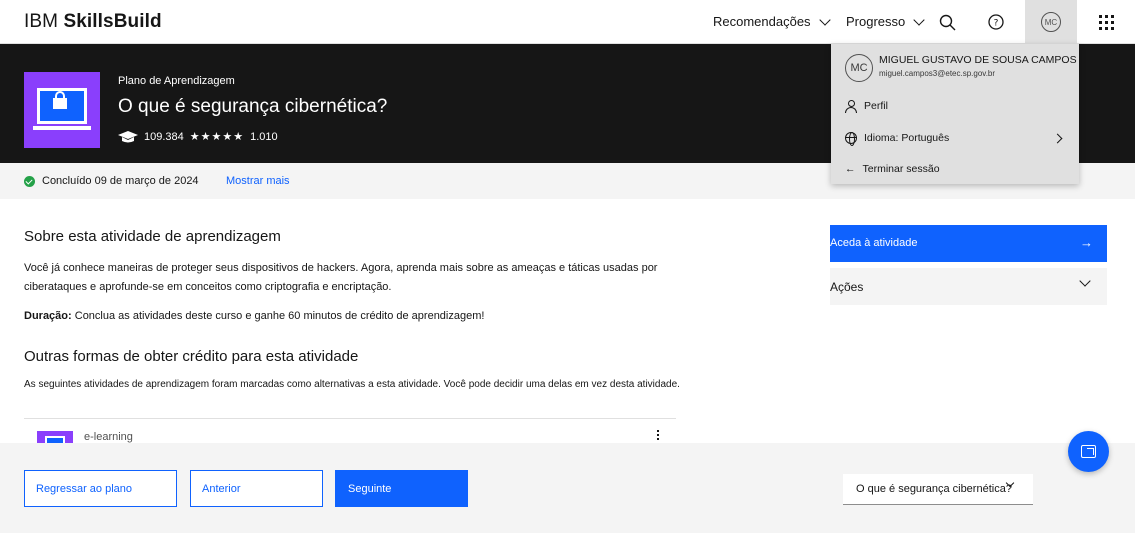  What do you see at coordinates (258, 181) in the screenshot?
I see `show-more-link: Mostrar mais` at bounding box center [258, 181].